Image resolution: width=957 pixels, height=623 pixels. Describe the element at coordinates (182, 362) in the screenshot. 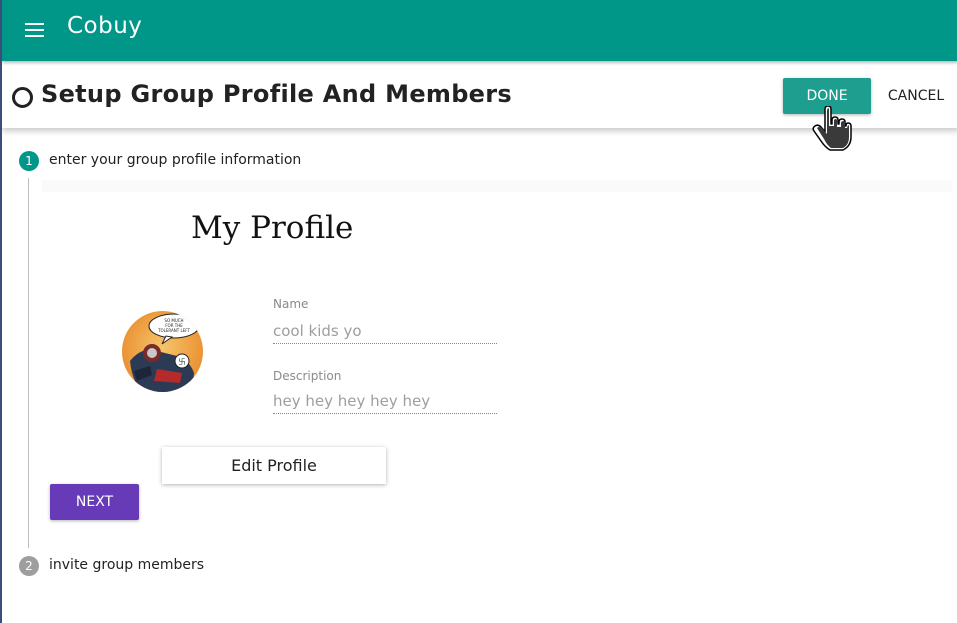

I see `svg-text: 卐` at that location.